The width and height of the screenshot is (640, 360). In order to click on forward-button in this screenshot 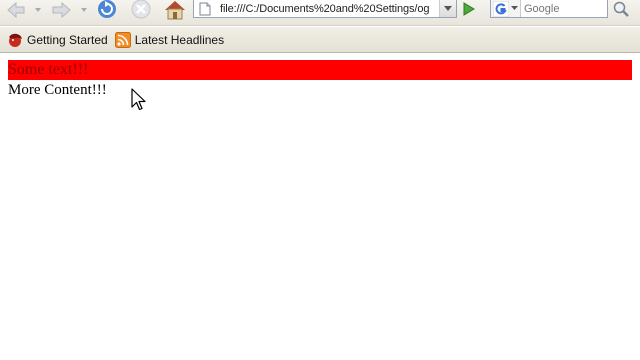, I will do `click(61, 10)`.